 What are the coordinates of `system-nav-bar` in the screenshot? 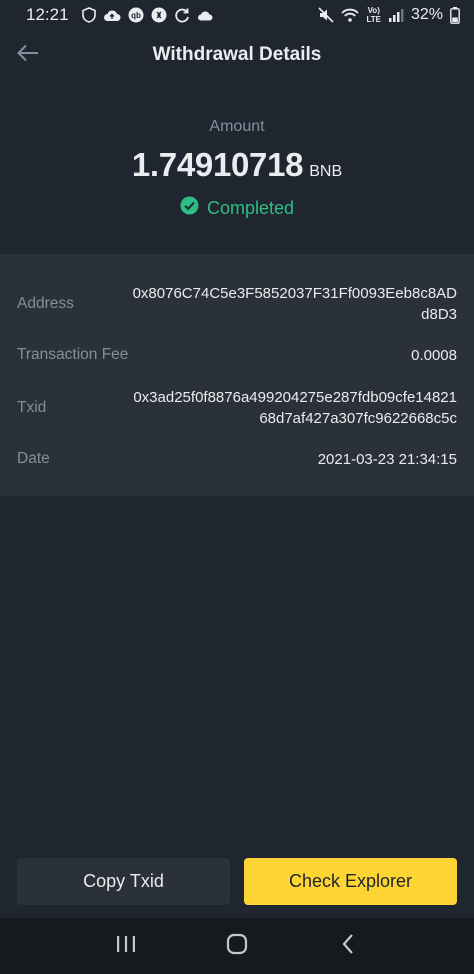 It's located at (237, 946).